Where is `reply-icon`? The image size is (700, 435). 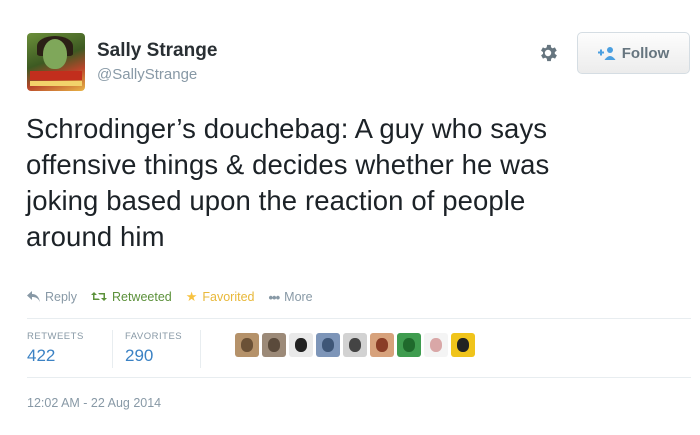
reply-icon is located at coordinates (33, 297).